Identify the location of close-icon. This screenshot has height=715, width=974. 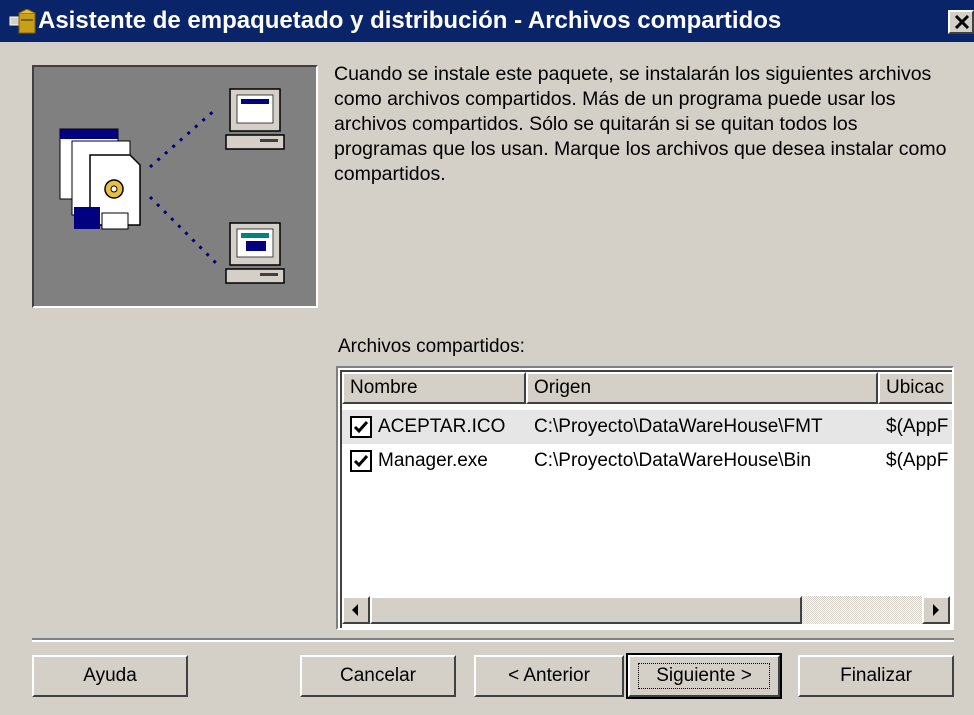
(962, 22).